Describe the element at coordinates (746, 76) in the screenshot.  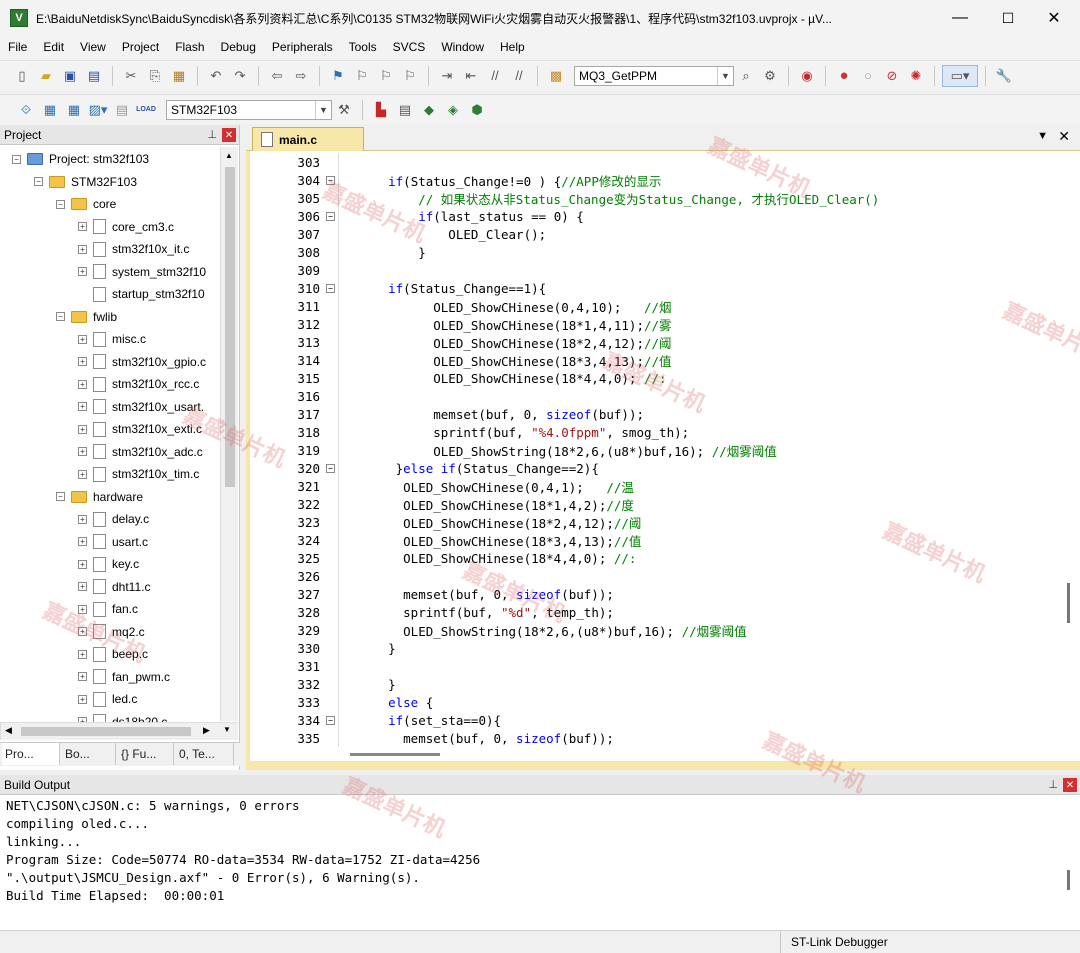
I see `find-icon: ⌕` at that location.